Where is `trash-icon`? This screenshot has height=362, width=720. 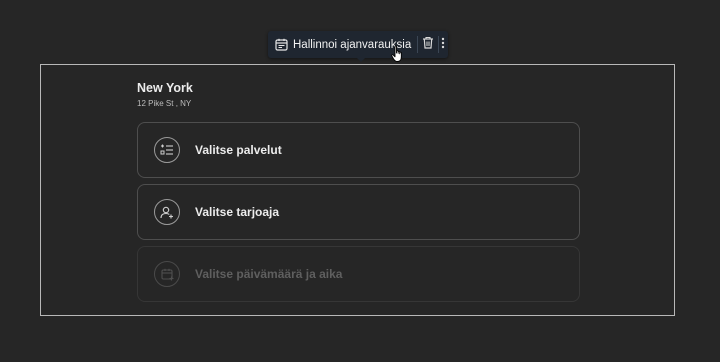 trash-icon is located at coordinates (428, 45).